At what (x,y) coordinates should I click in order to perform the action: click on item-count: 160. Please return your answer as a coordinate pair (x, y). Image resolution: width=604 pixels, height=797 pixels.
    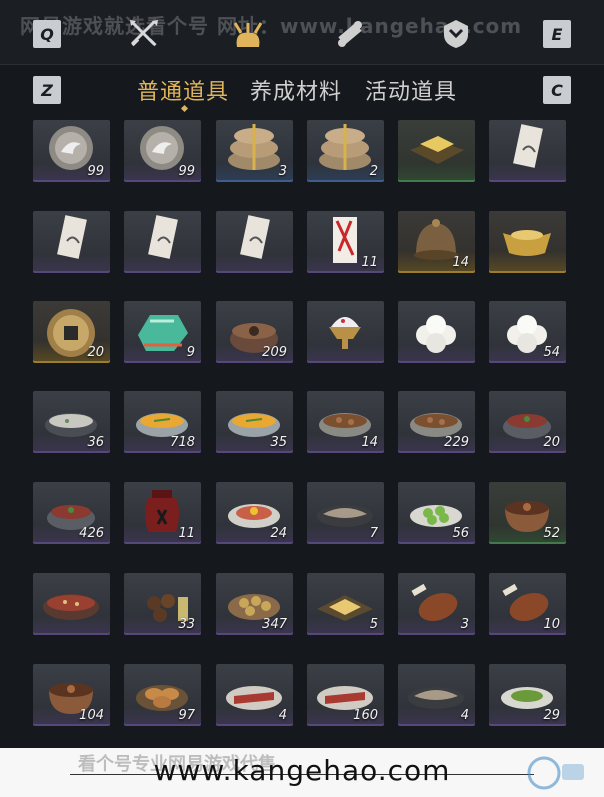
    Looking at the image, I should click on (365, 715).